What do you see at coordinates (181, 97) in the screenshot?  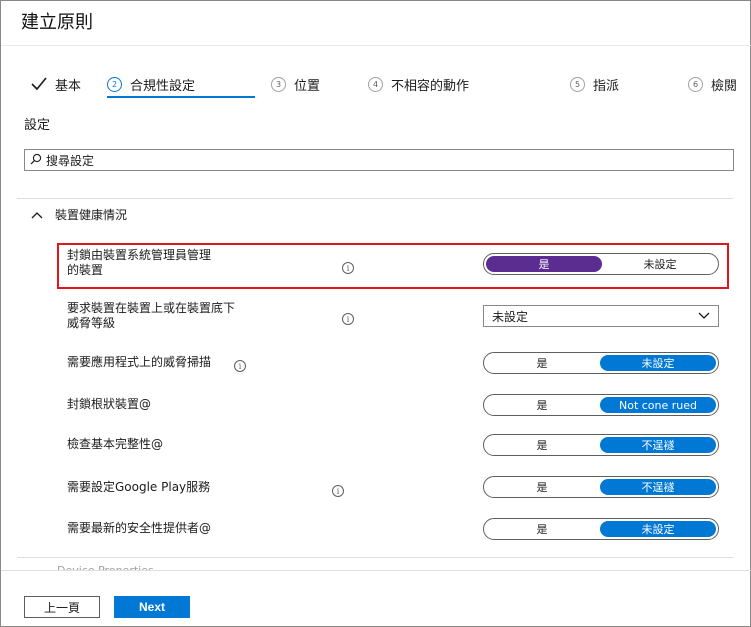 I see `active-step-indicator` at bounding box center [181, 97].